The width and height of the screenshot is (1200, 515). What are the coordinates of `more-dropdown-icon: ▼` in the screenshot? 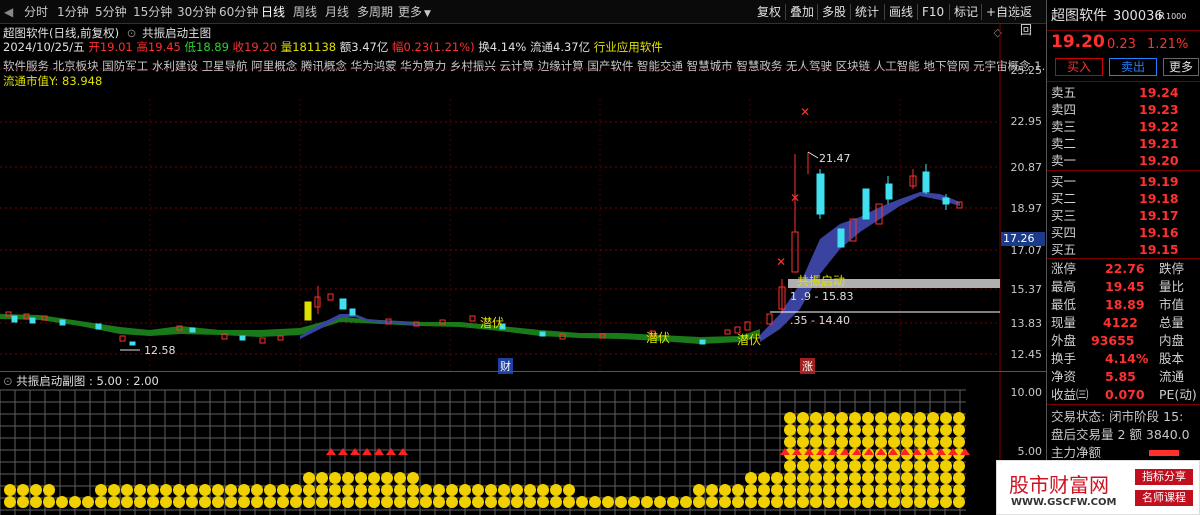 It's located at (427, 14).